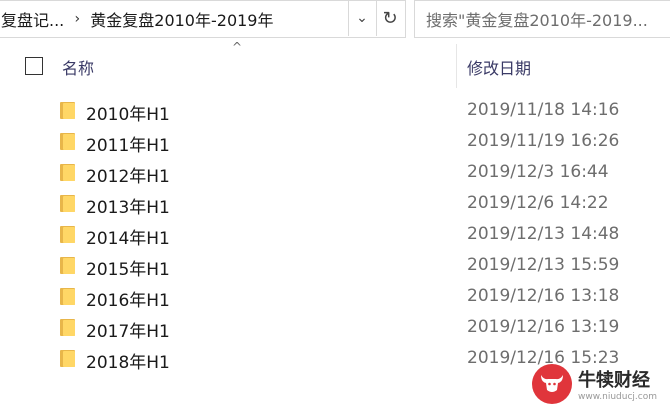 The width and height of the screenshot is (670, 409). I want to click on column-header-date-modified: 修改日期, so click(499, 67).